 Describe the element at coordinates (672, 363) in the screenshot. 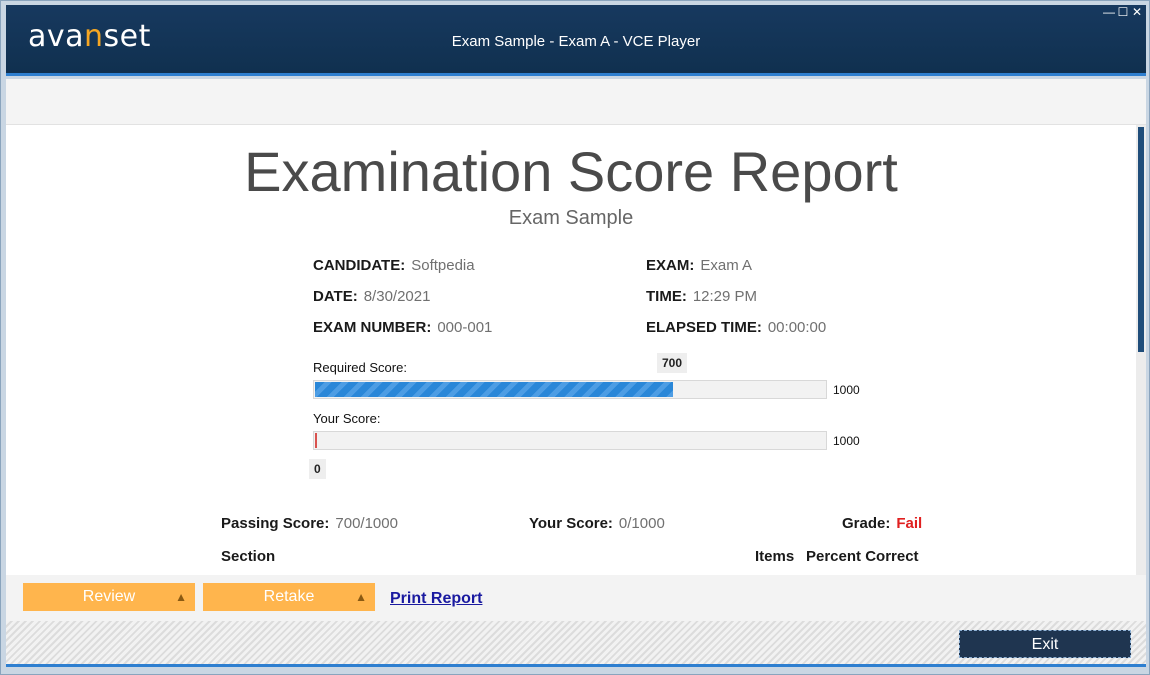

I see `required-score-marker: 700` at that location.